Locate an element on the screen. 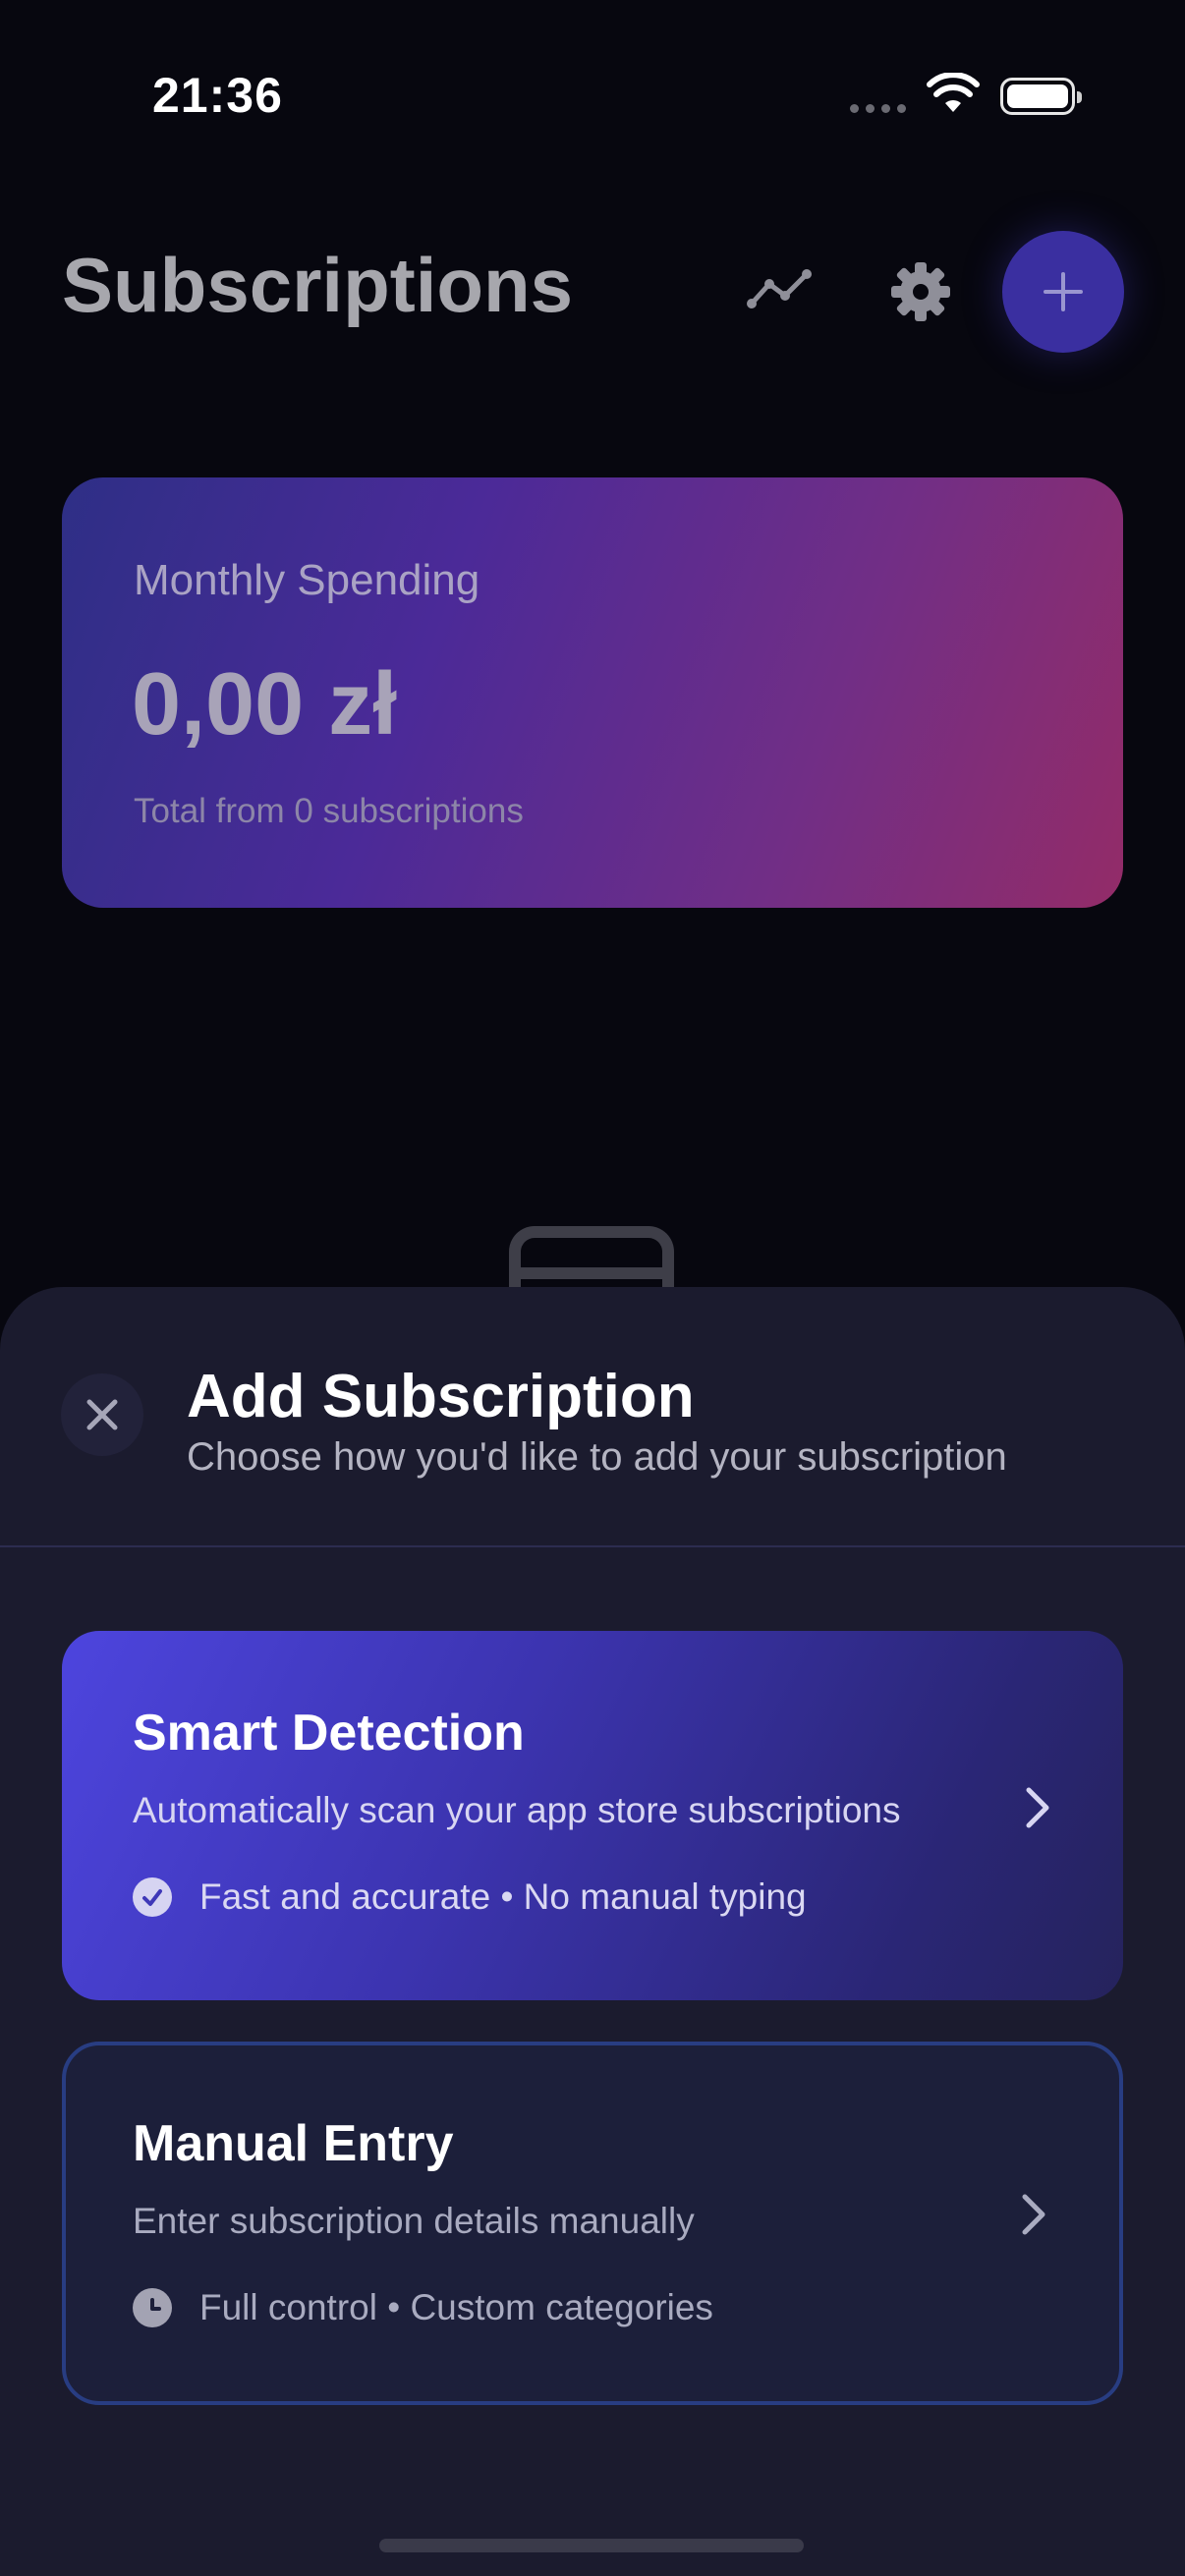 The image size is (1185, 2576). analytics-trend-icon is located at coordinates (780, 289).